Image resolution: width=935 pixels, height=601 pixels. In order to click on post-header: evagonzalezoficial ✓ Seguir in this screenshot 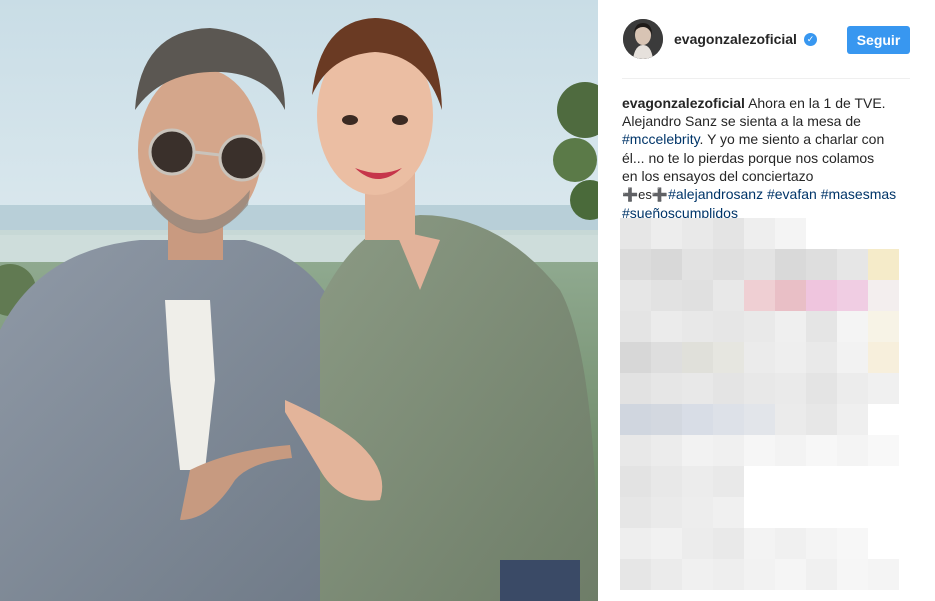, I will do `click(766, 39)`.